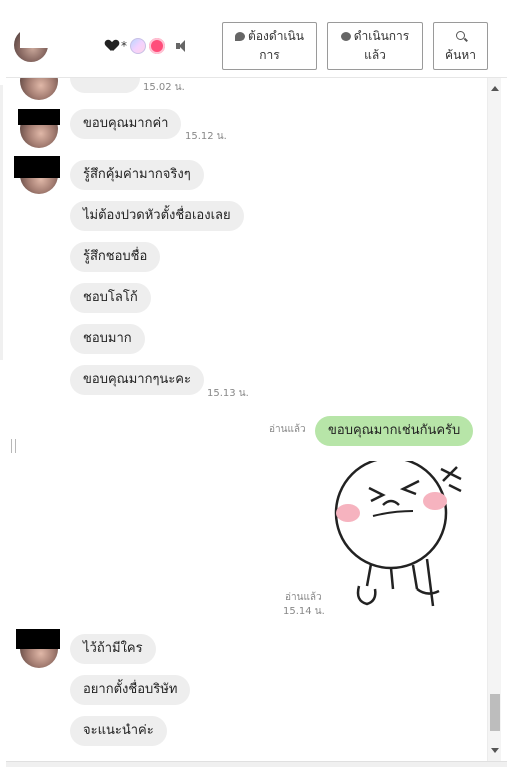 This screenshot has width=507, height=767. What do you see at coordinates (495, 750) in the screenshot?
I see `scroll-down-arrow-icon` at bounding box center [495, 750].